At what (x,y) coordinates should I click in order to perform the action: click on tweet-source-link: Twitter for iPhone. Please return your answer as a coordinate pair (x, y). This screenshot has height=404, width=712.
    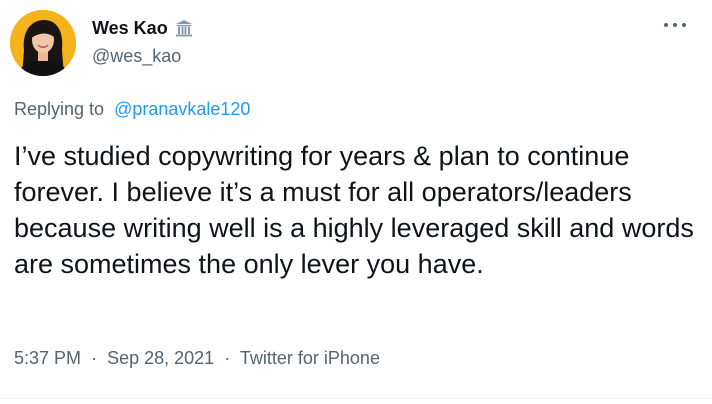
    Looking at the image, I should click on (310, 358).